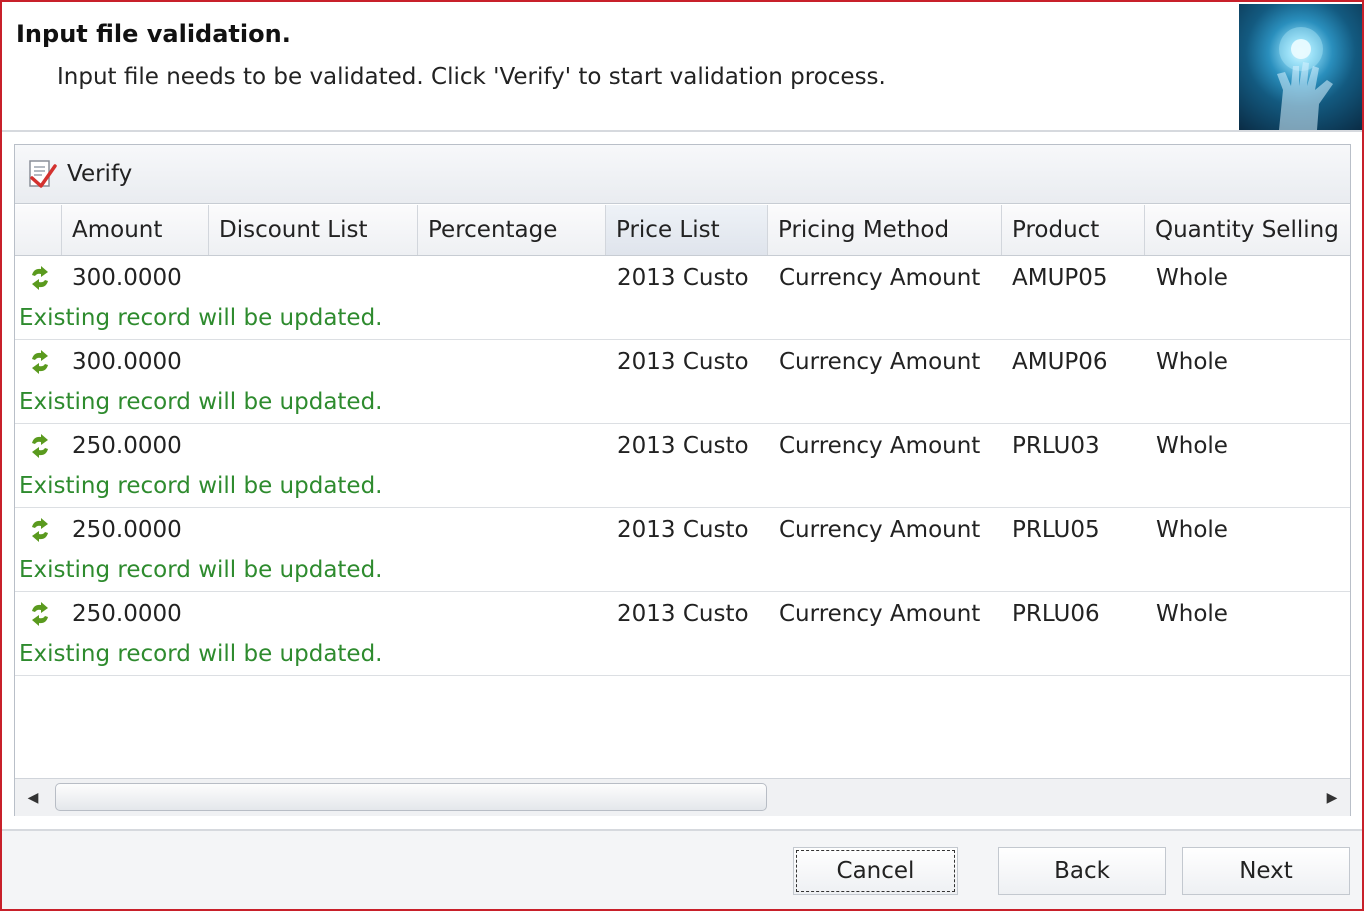 The height and width of the screenshot is (911, 1364). Describe the element at coordinates (1305, 78) in the screenshot. I see `hand-light-illustration` at that location.